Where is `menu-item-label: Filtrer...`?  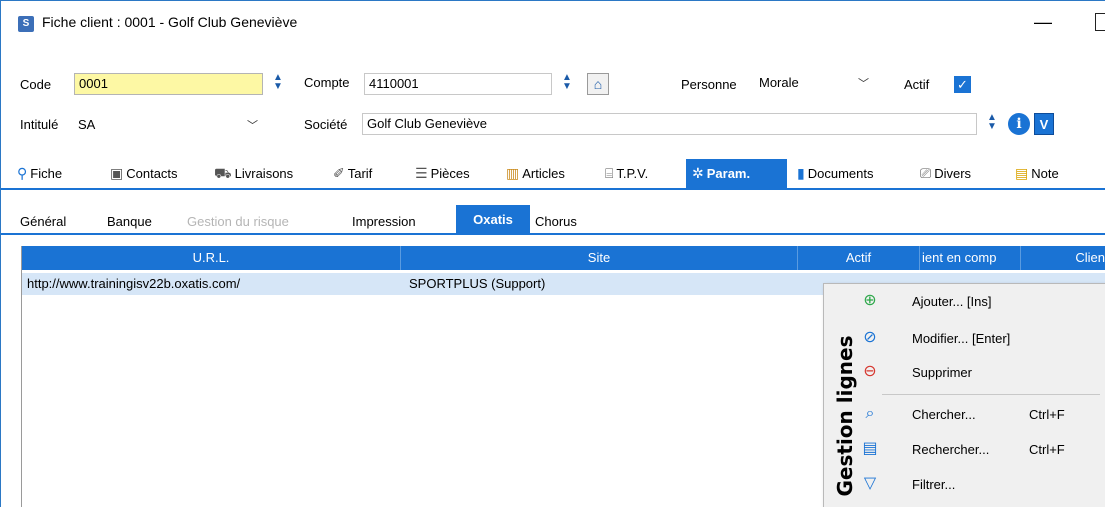
menu-item-label: Filtrer... is located at coordinates (934, 484).